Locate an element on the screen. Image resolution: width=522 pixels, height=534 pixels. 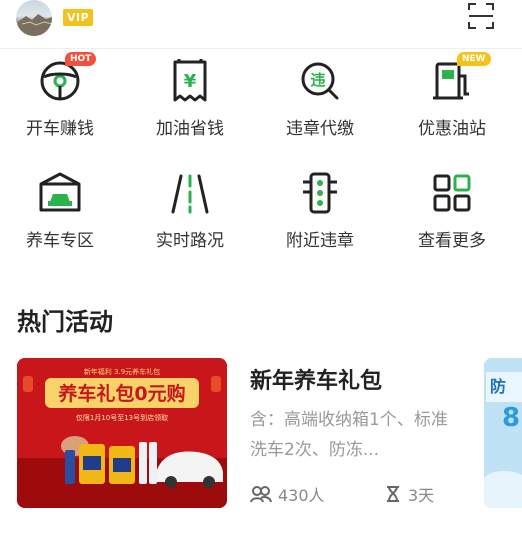
people-icon is located at coordinates (261, 494).